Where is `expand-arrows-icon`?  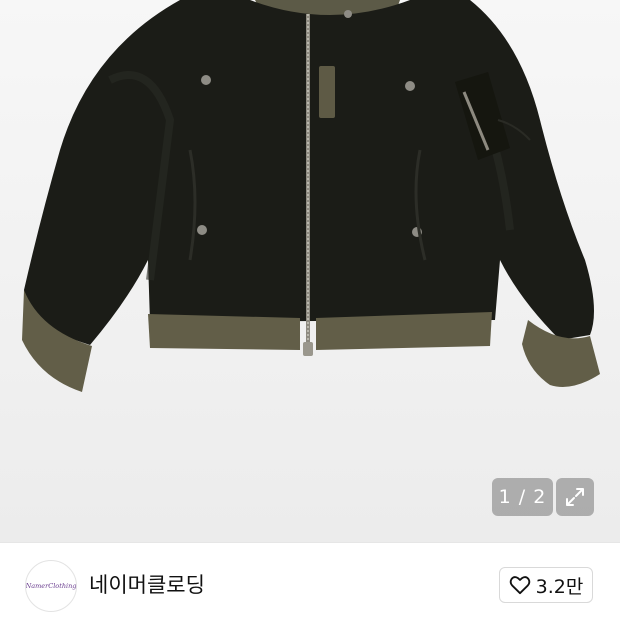 expand-arrows-icon is located at coordinates (575, 497).